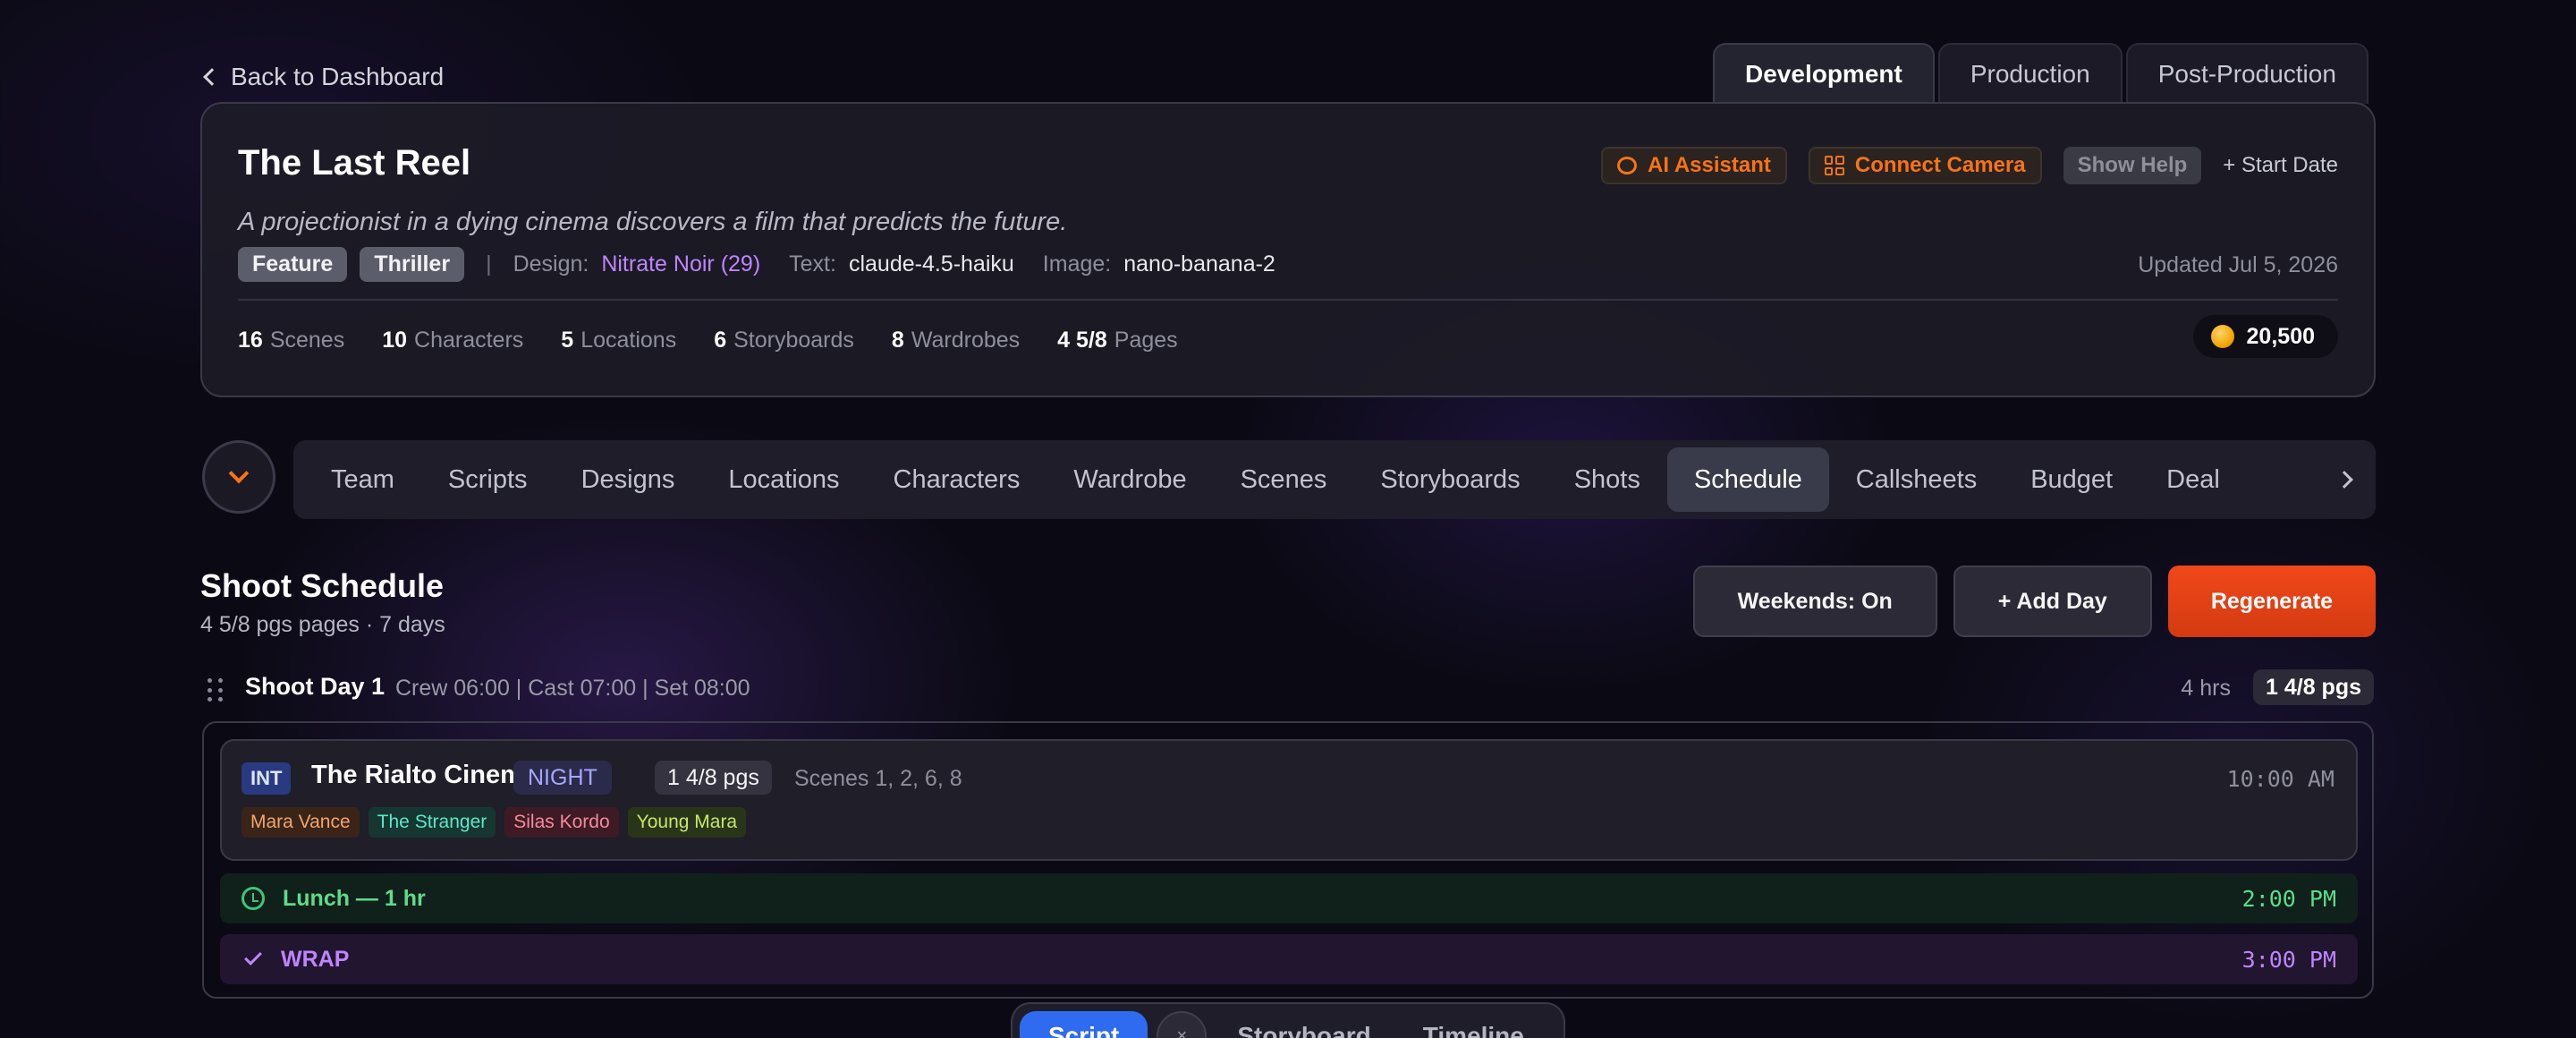 This screenshot has width=2576, height=1038. Describe the element at coordinates (2238, 264) in the screenshot. I see `updated-date: Updated Jul 5, 2026` at that location.